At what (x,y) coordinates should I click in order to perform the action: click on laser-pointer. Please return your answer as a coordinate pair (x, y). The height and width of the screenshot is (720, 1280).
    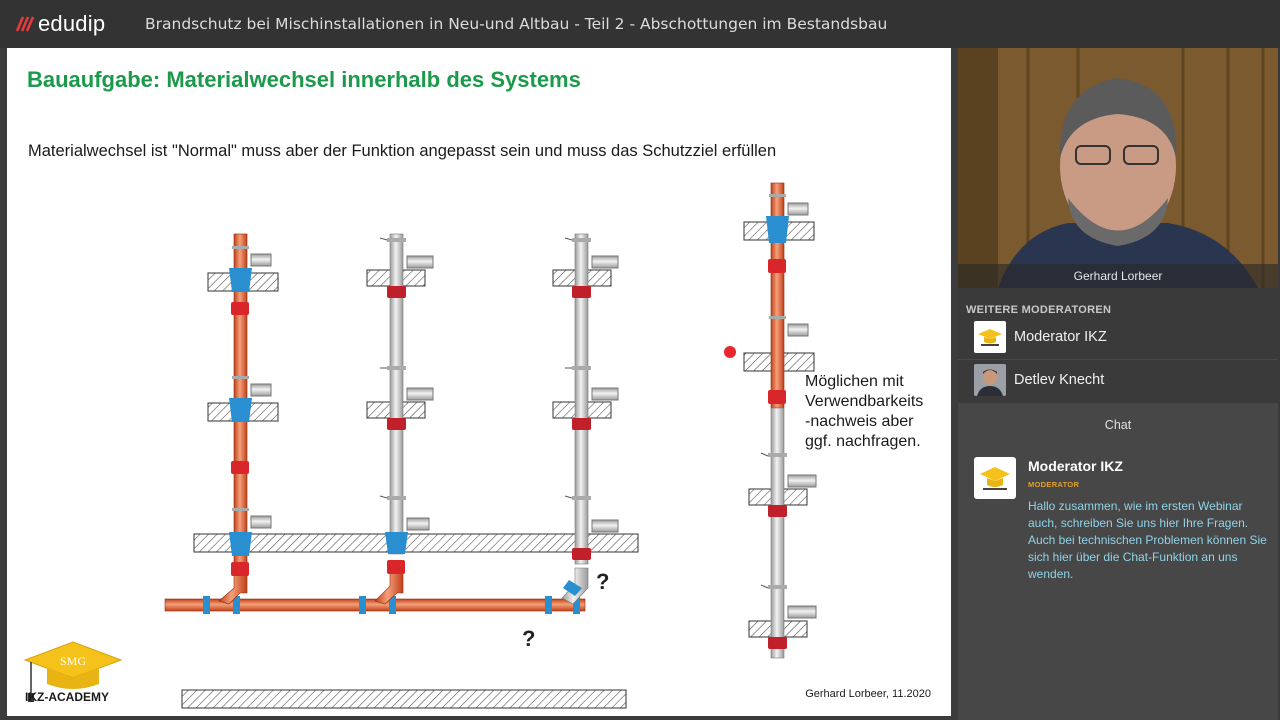
    Looking at the image, I should click on (730, 352).